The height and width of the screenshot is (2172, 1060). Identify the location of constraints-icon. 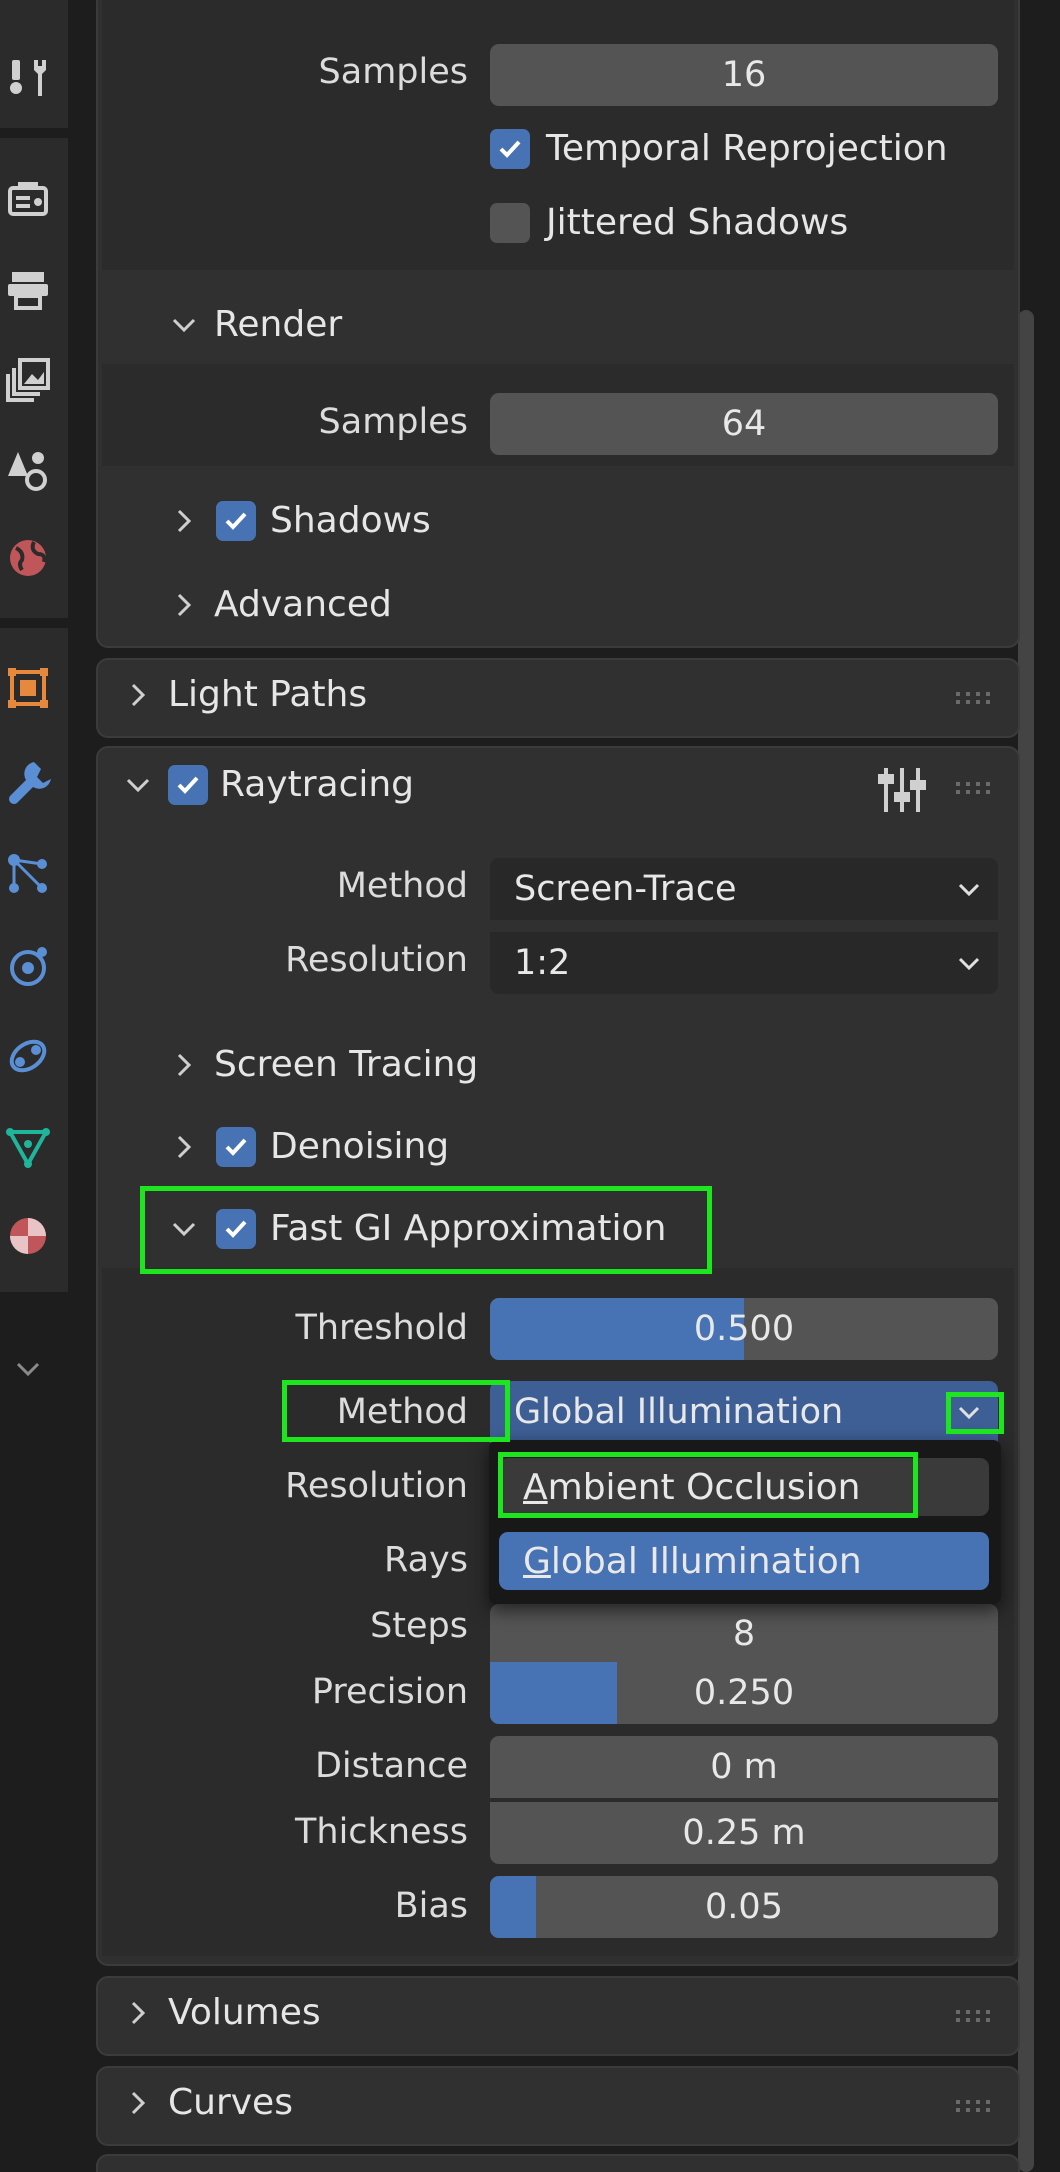
(28, 1056).